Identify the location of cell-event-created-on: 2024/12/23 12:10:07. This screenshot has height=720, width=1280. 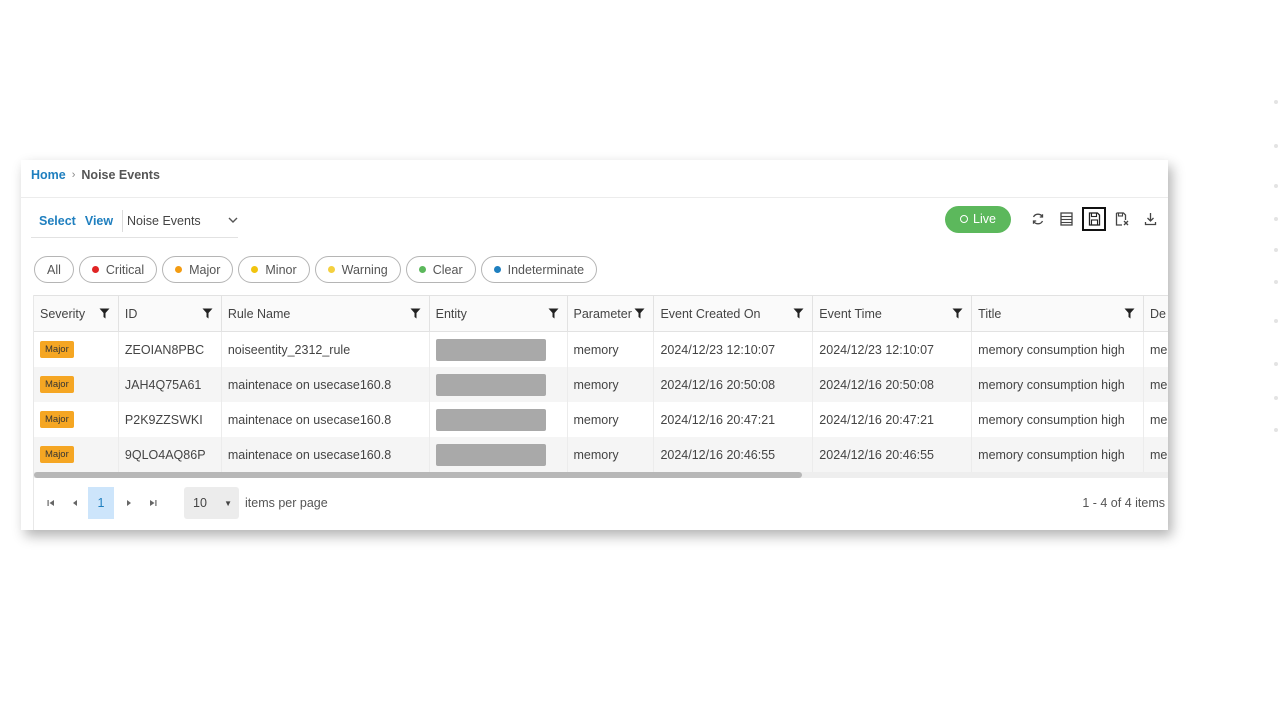
(734, 349).